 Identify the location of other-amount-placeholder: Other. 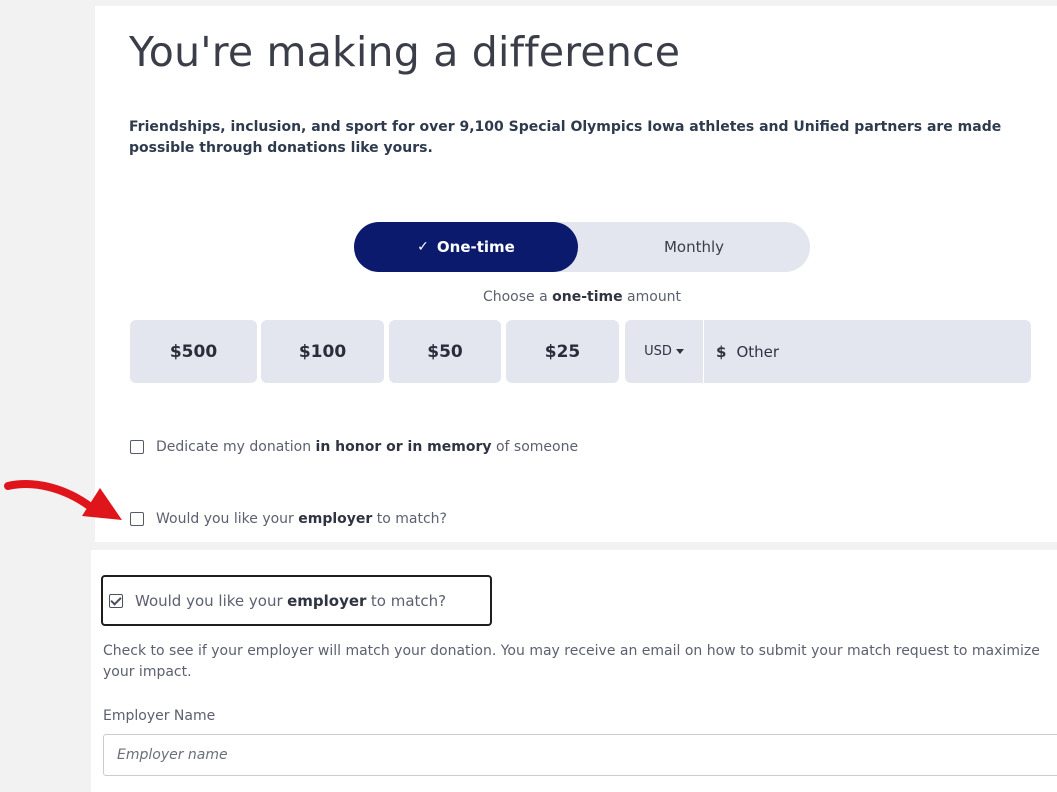
(758, 351).